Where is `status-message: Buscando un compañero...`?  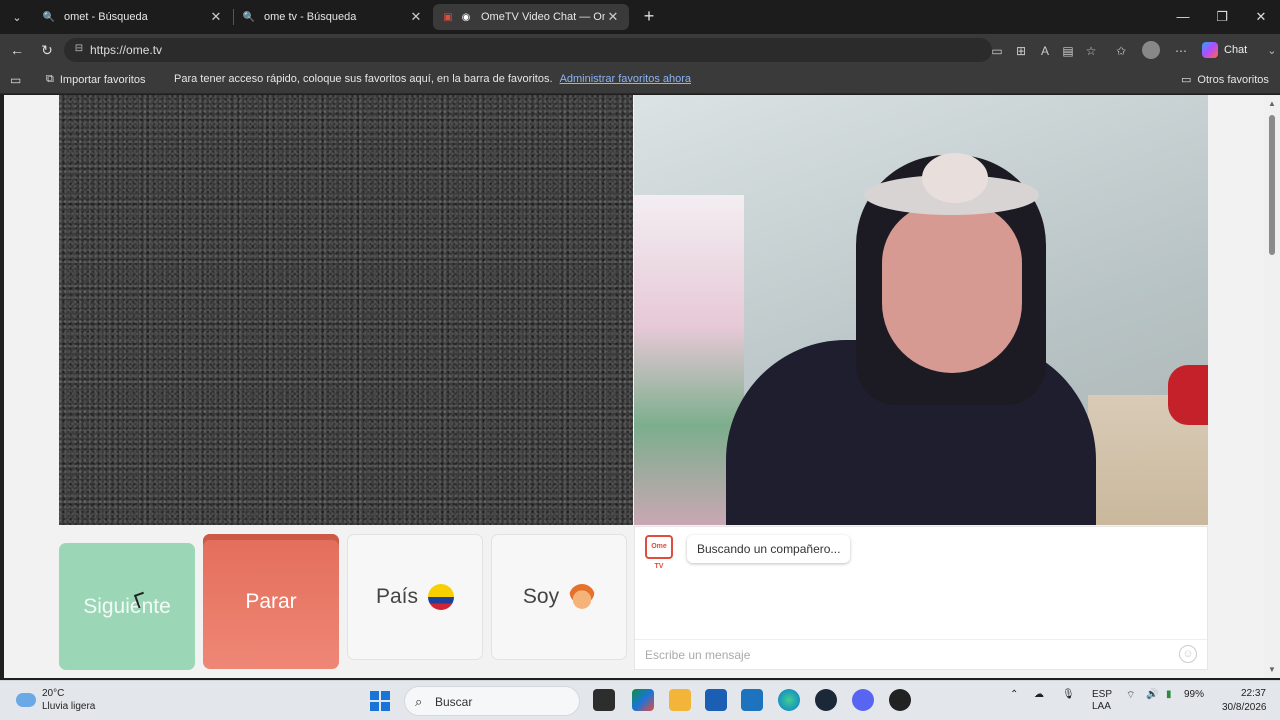
status-message: Buscando un compañero... is located at coordinates (769, 549).